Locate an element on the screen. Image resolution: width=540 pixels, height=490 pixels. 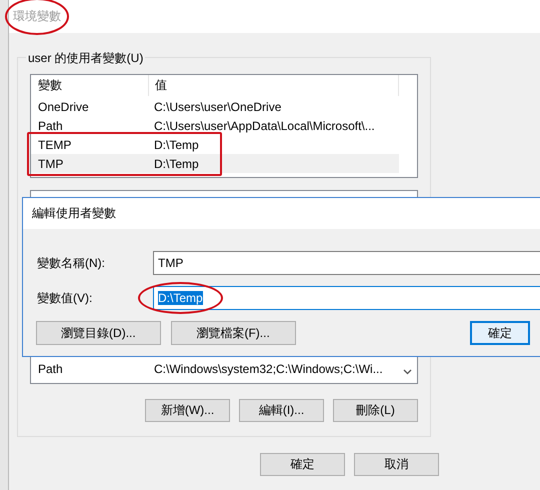
field-label: 變數名稱(N): is located at coordinates (71, 263).